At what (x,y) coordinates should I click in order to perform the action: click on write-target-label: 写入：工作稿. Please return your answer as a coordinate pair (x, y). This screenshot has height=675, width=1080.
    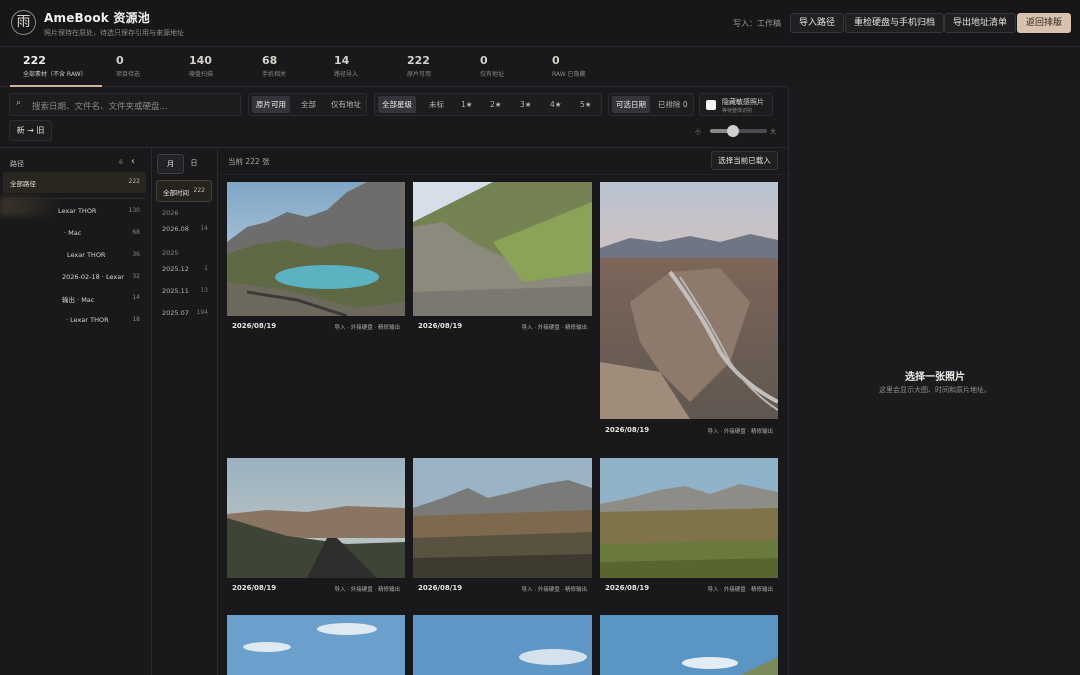
    Looking at the image, I should click on (757, 23).